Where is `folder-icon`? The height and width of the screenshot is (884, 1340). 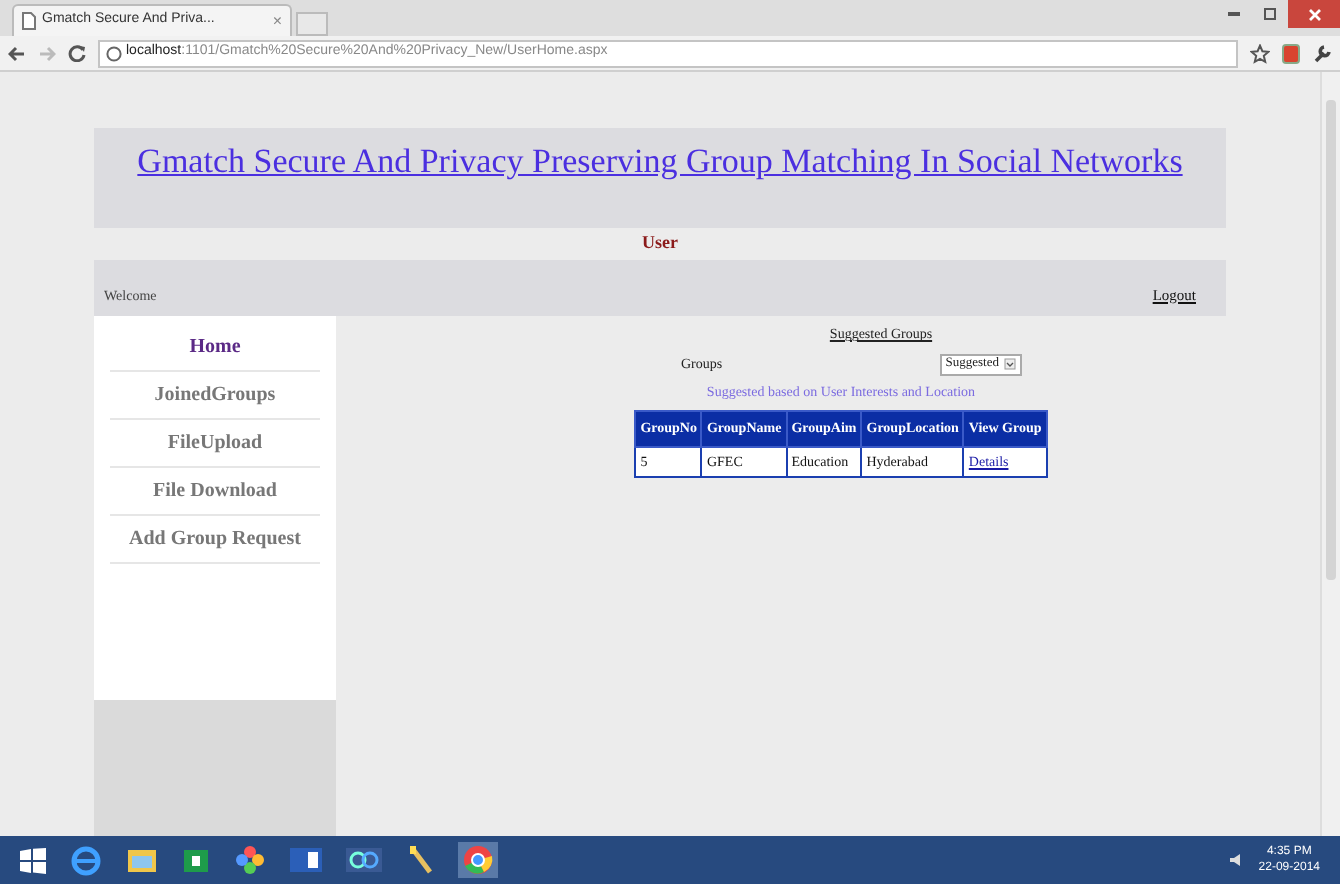 folder-icon is located at coordinates (142, 860).